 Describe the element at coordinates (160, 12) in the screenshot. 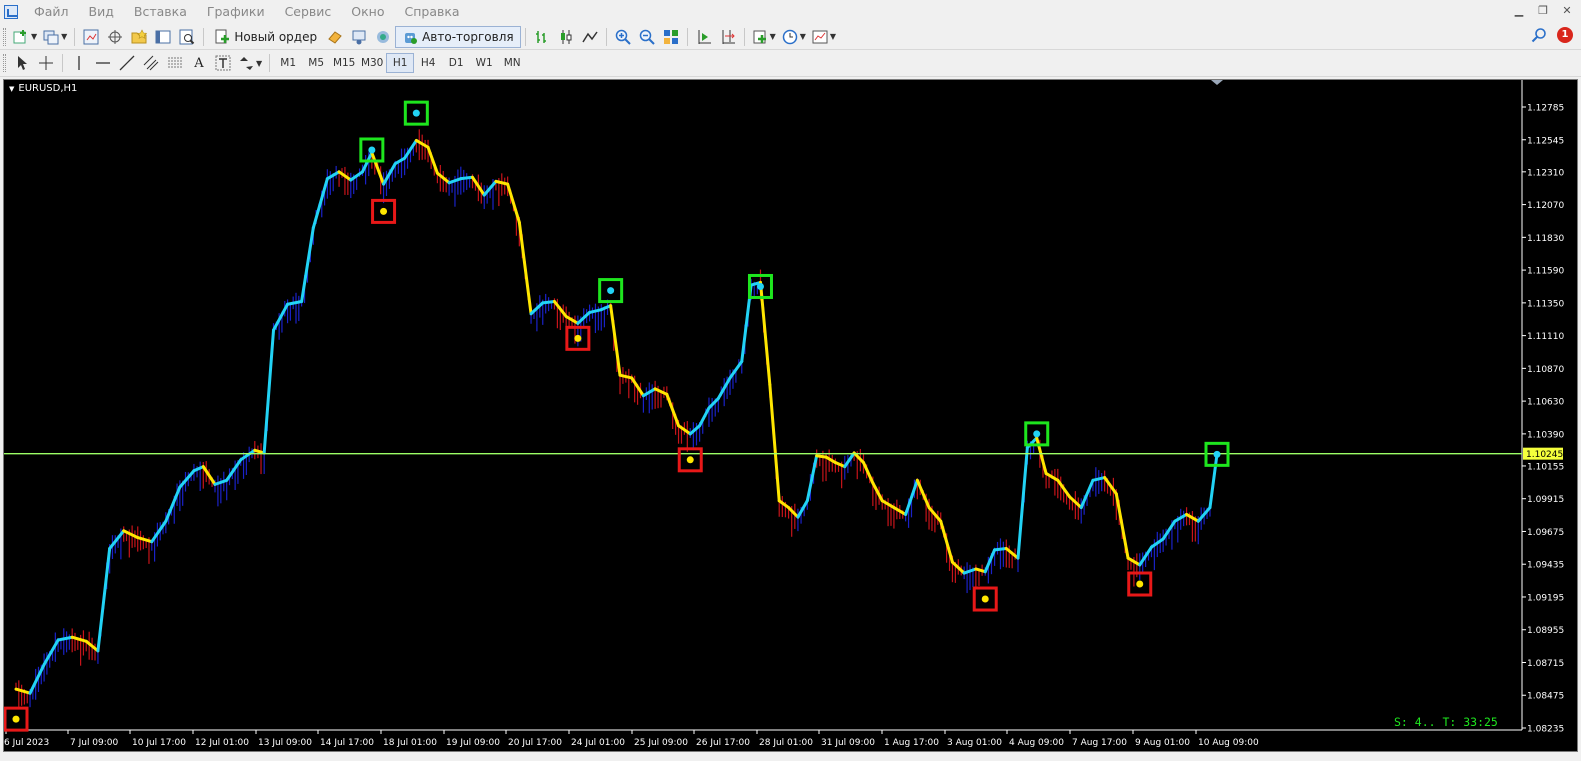

I see `menu-insert: Вставка` at that location.